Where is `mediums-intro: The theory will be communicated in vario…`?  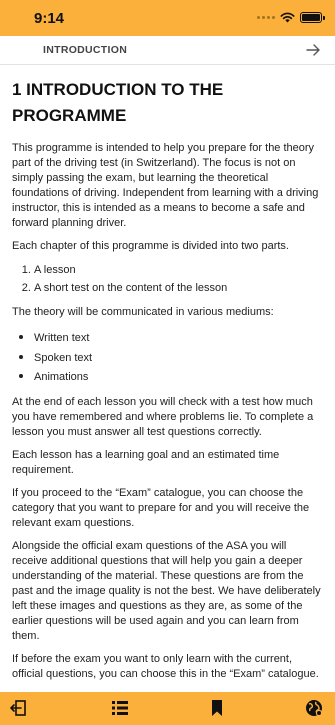
mediums-intro: The theory will be communicated in vario… is located at coordinates (143, 312).